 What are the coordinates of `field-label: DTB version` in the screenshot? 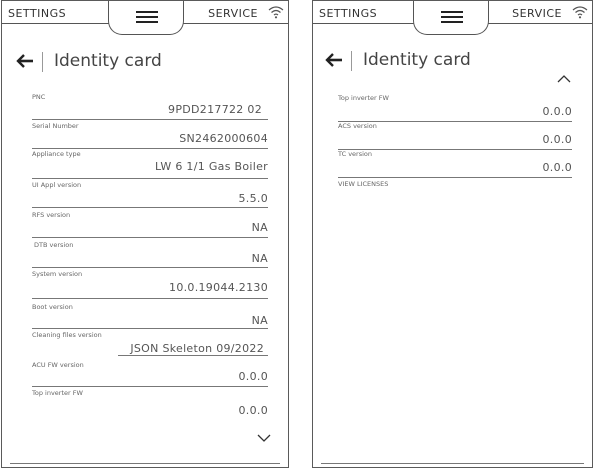 It's located at (54, 245).